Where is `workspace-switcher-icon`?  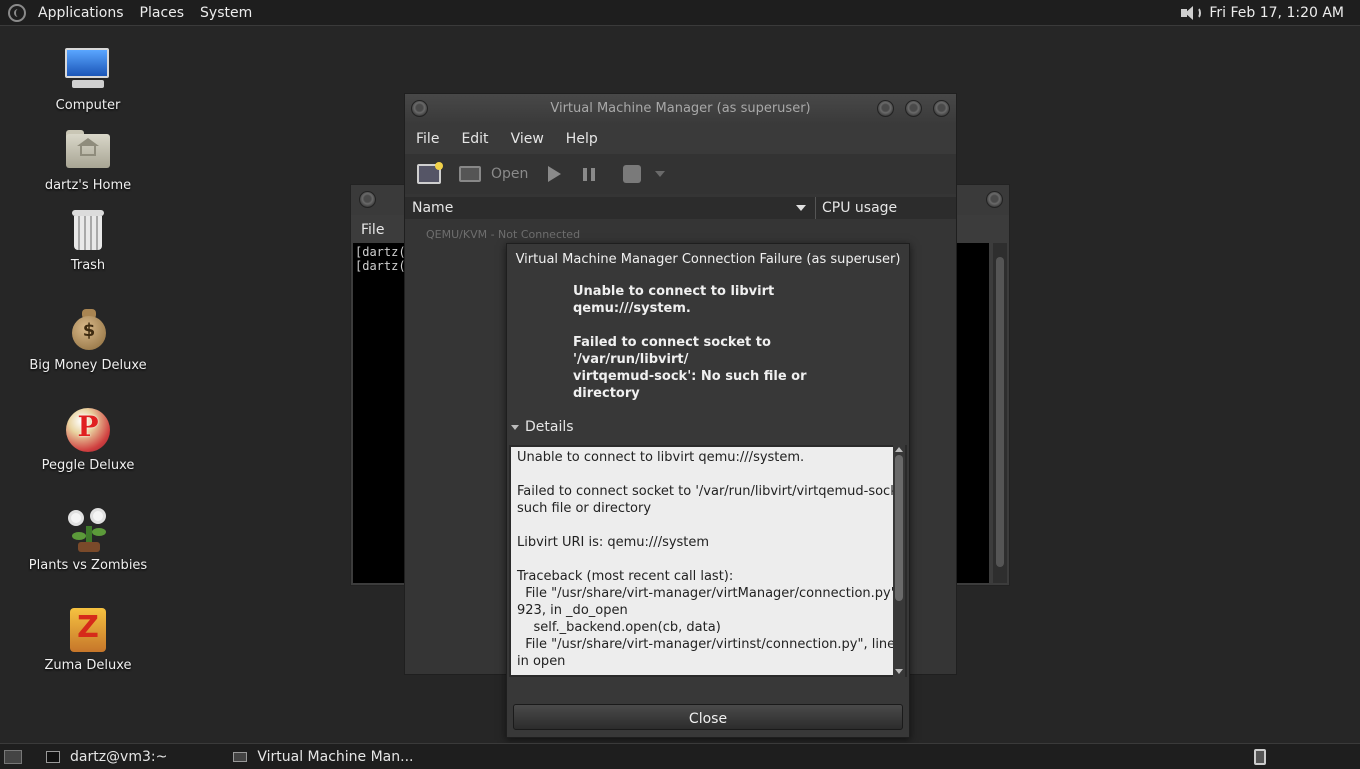
workspace-switcher-icon is located at coordinates (1260, 757).